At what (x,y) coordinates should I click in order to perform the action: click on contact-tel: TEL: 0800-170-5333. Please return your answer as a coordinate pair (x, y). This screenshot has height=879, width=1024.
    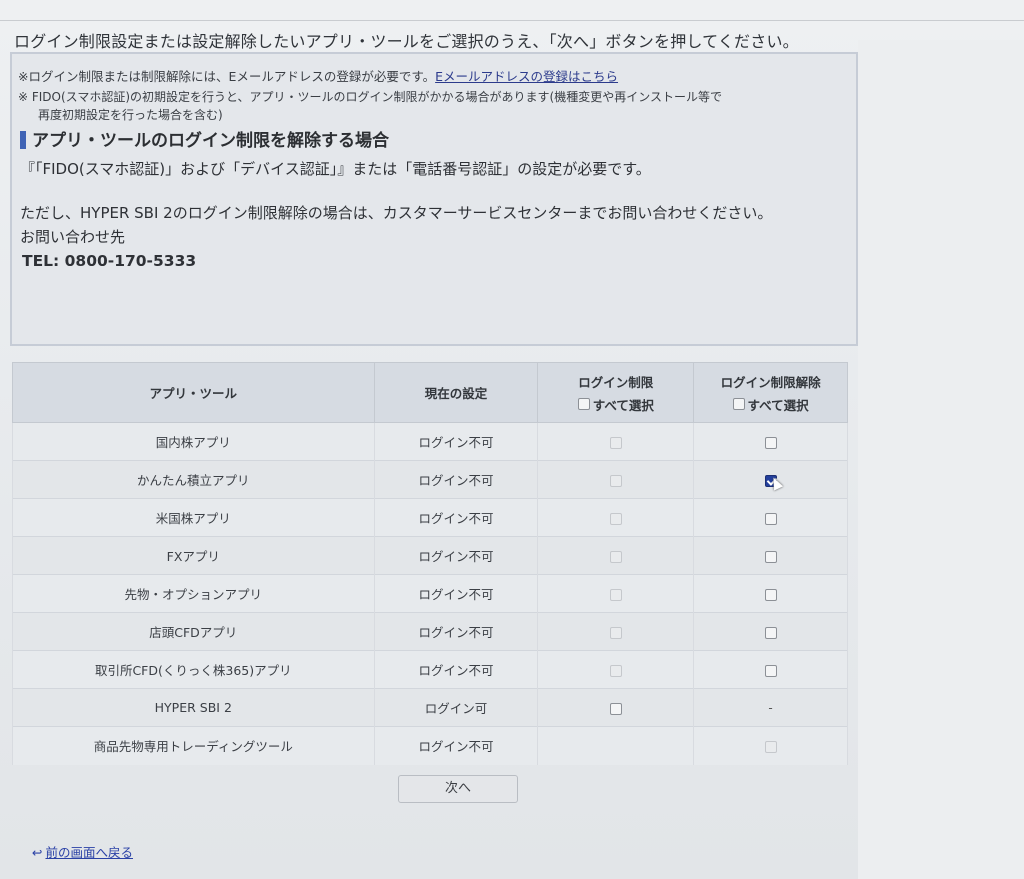
    Looking at the image, I should click on (109, 261).